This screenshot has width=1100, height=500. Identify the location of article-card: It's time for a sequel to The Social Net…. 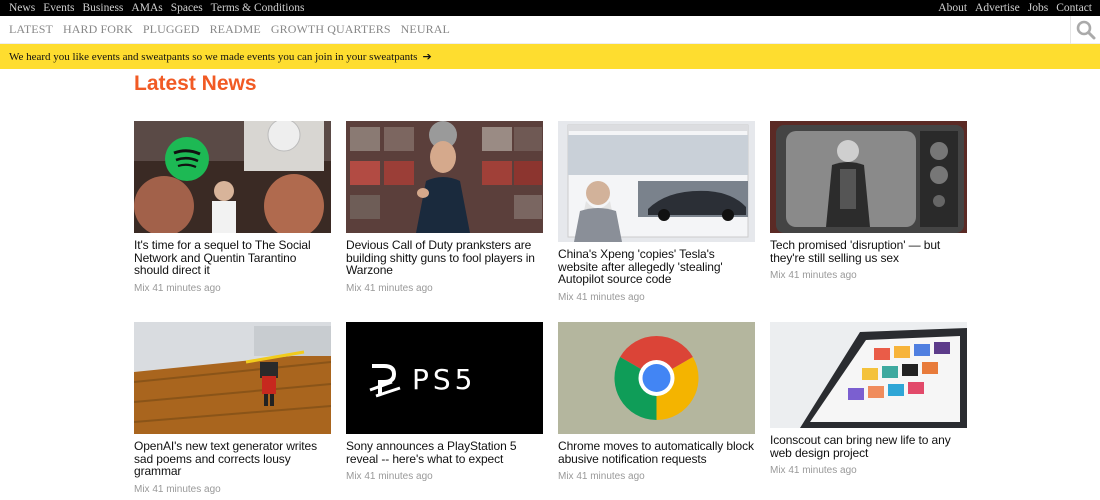
(232, 207).